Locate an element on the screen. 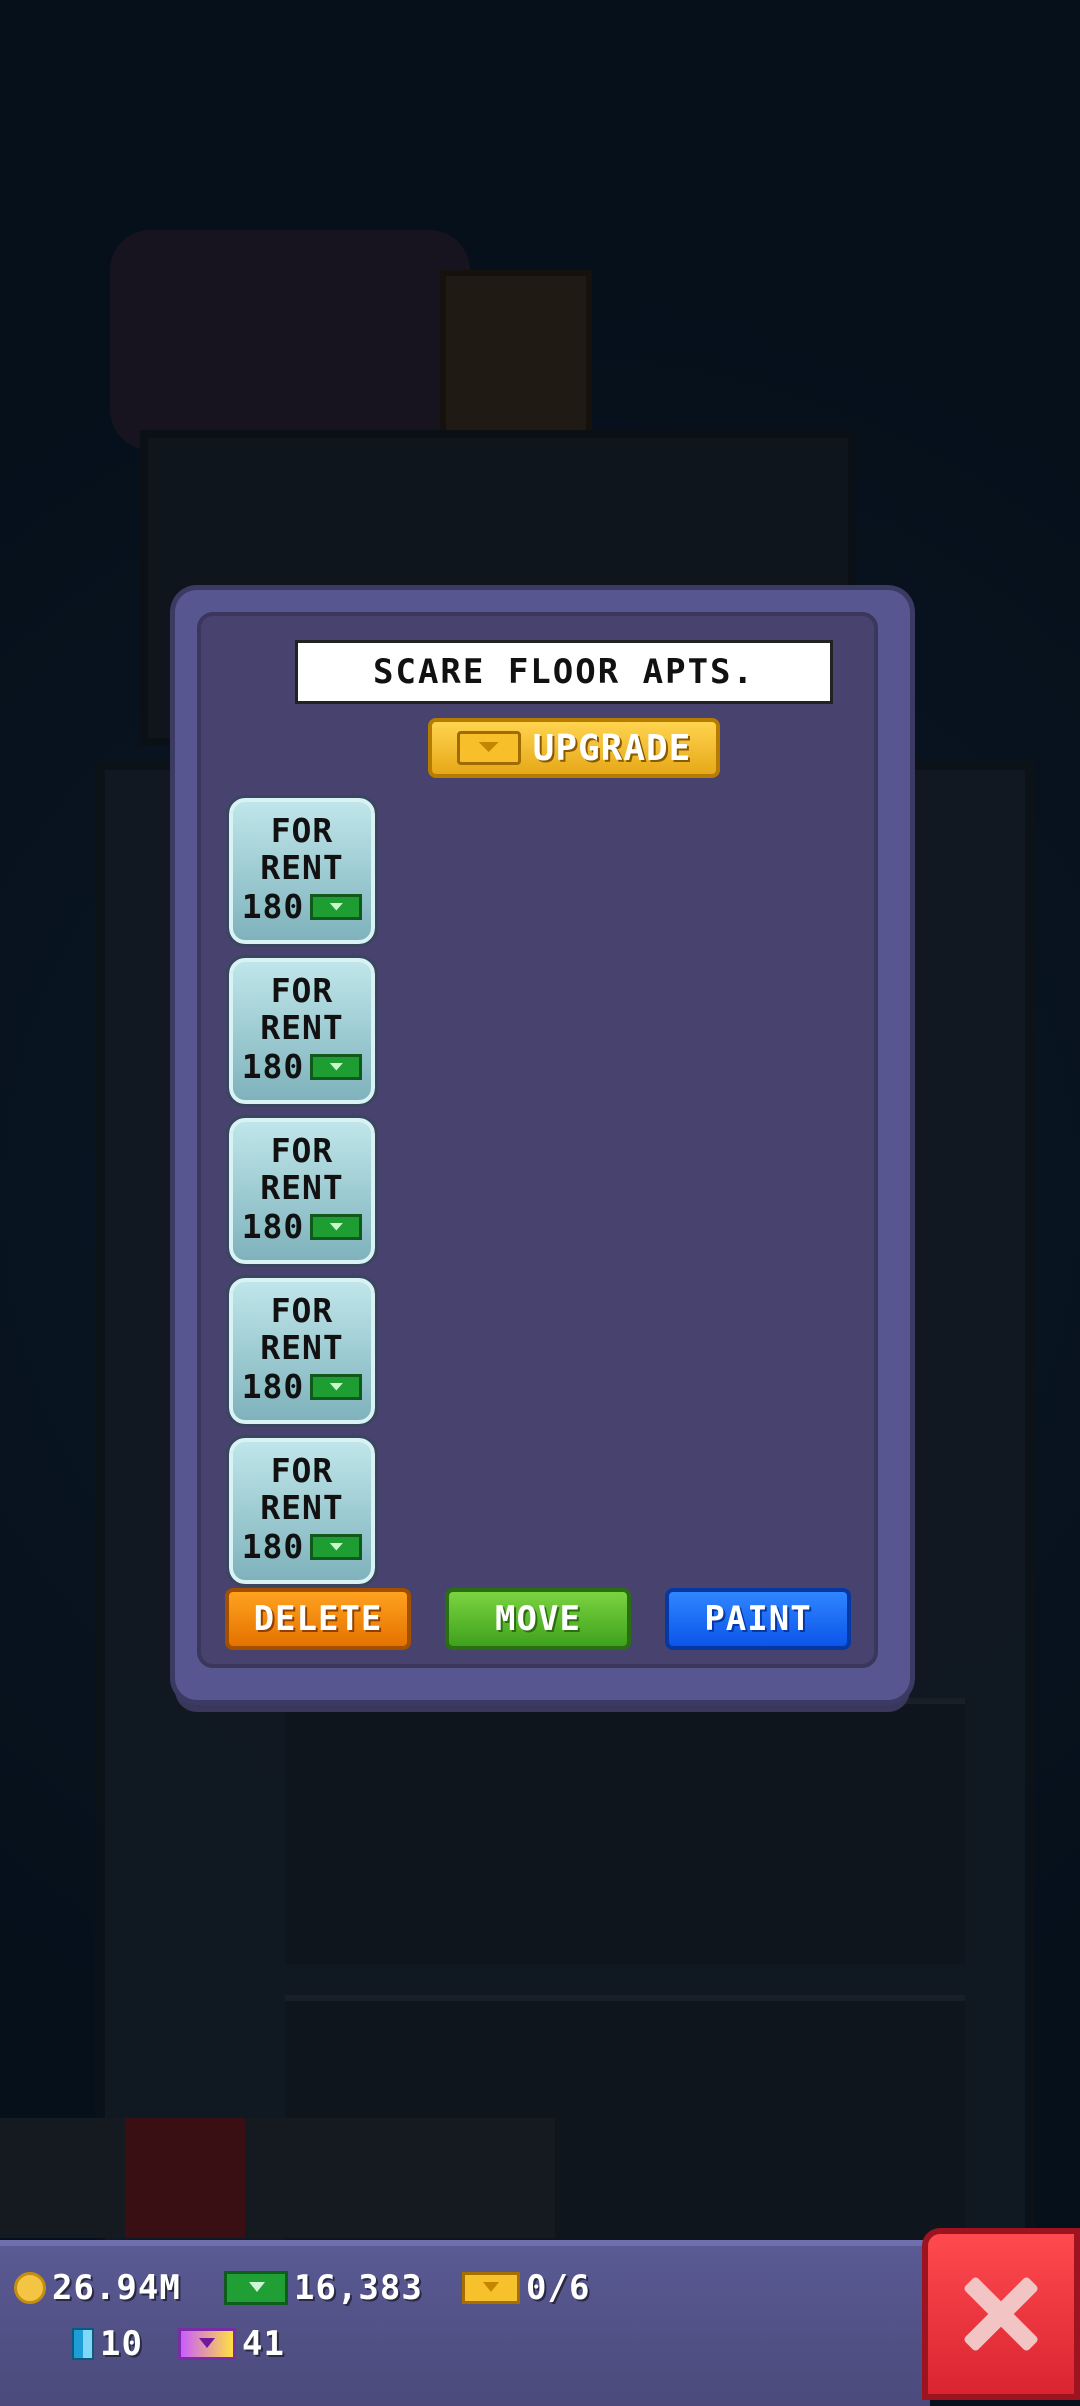 The height and width of the screenshot is (2406, 1080). status-bar: 26.94M 16,383 0/6 10 41 is located at coordinates (465, 2323).